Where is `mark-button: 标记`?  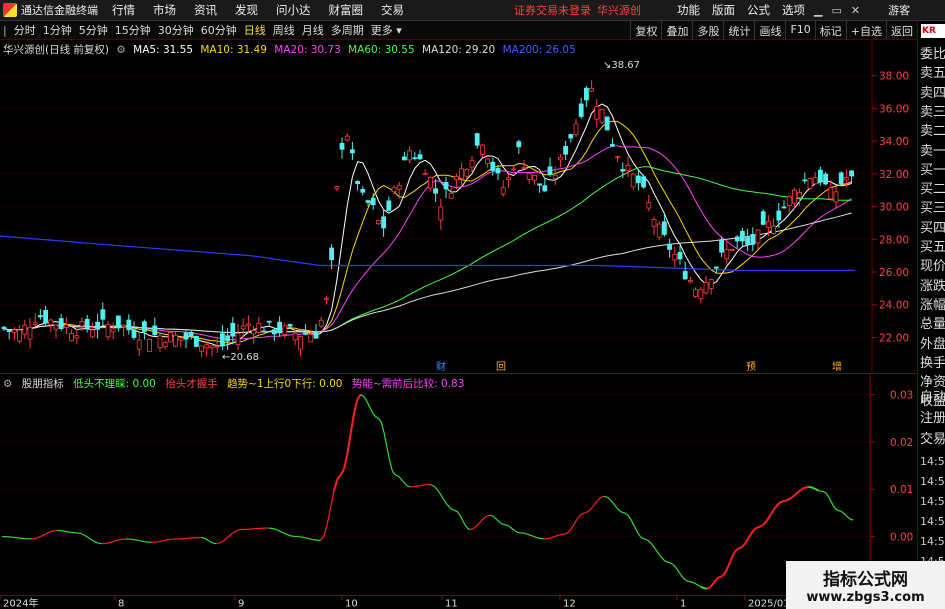
mark-button: 标记 is located at coordinates (830, 30).